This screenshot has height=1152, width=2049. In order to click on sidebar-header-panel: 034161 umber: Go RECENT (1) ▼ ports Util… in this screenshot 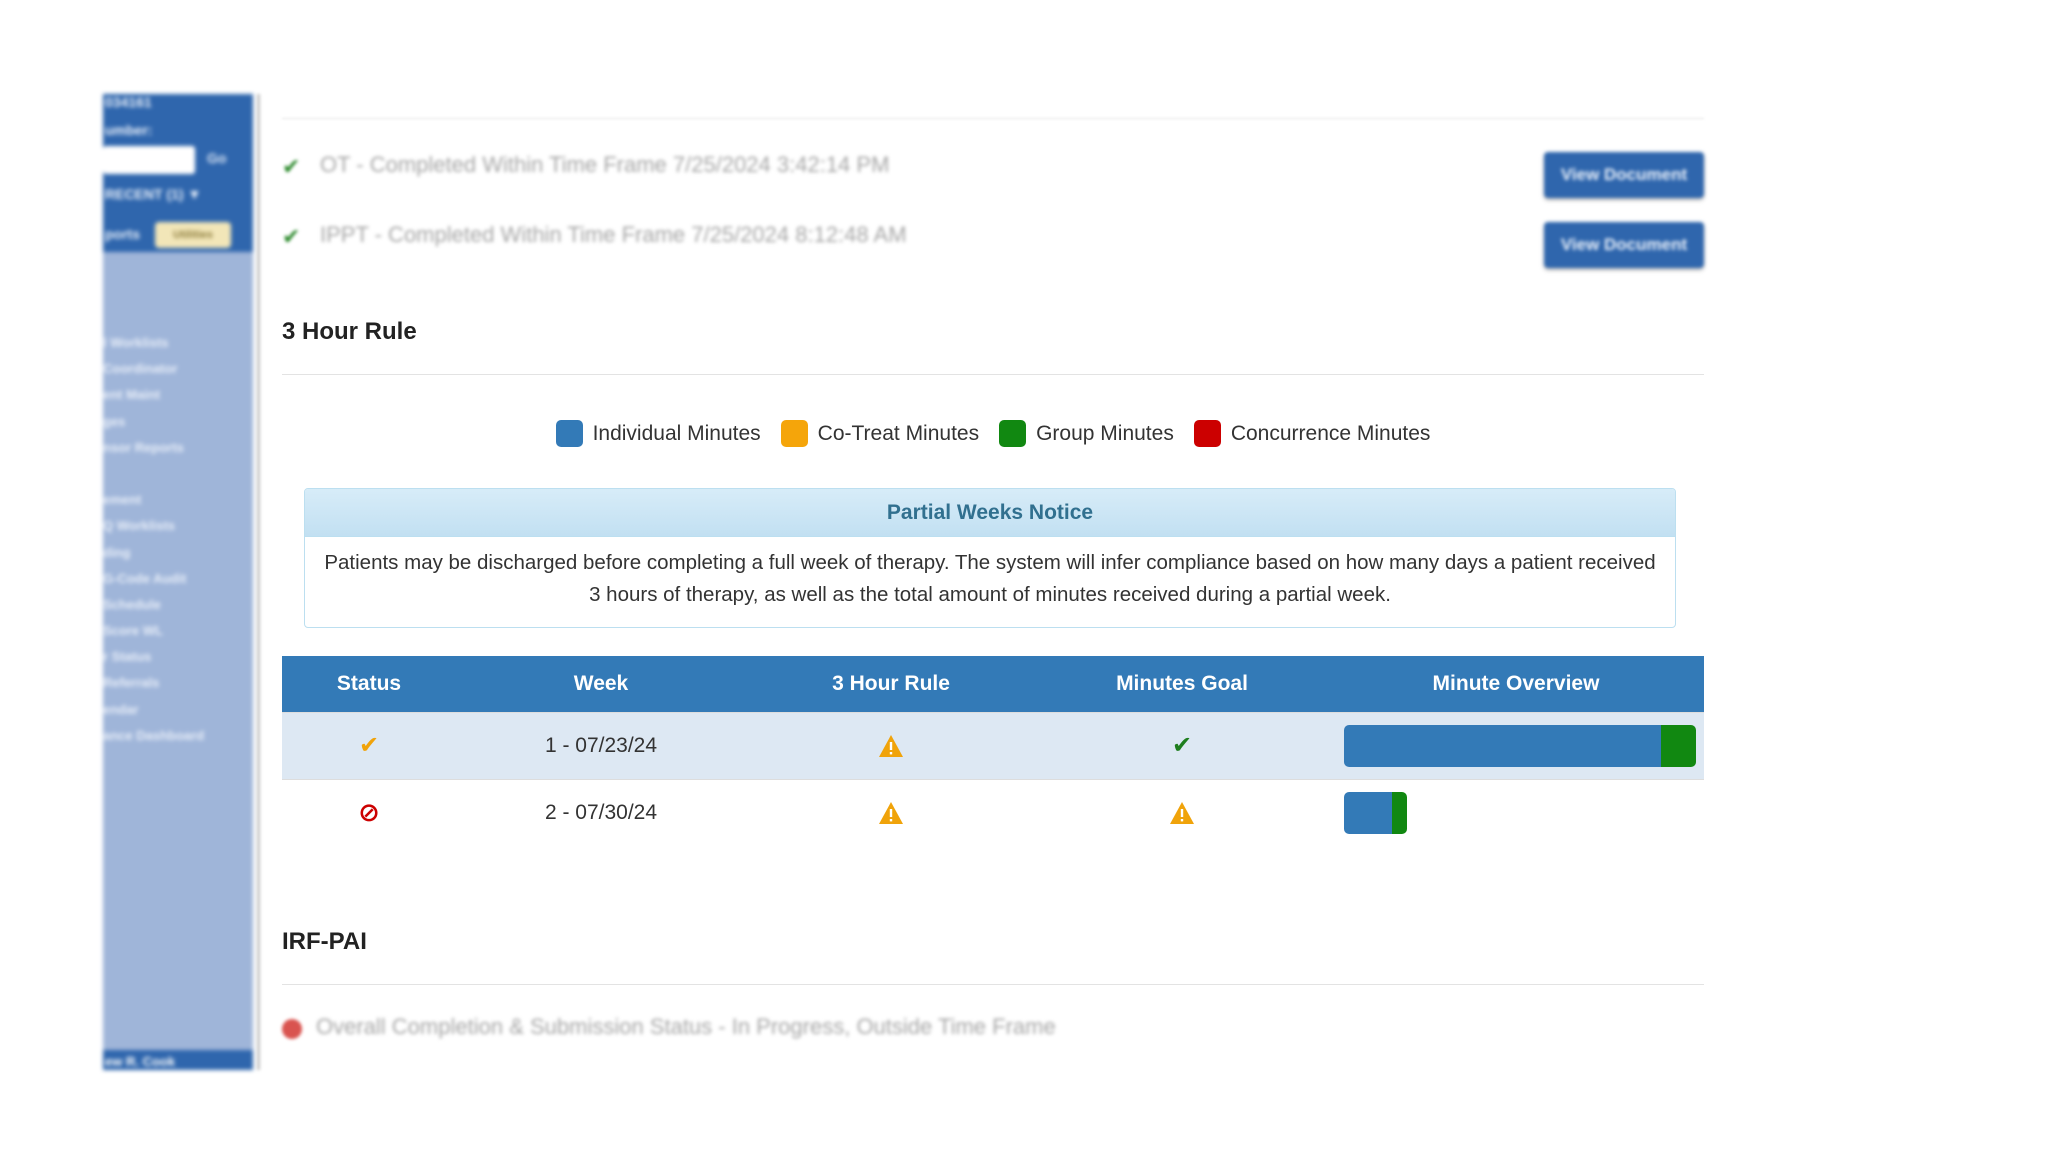, I will do `click(178, 173)`.